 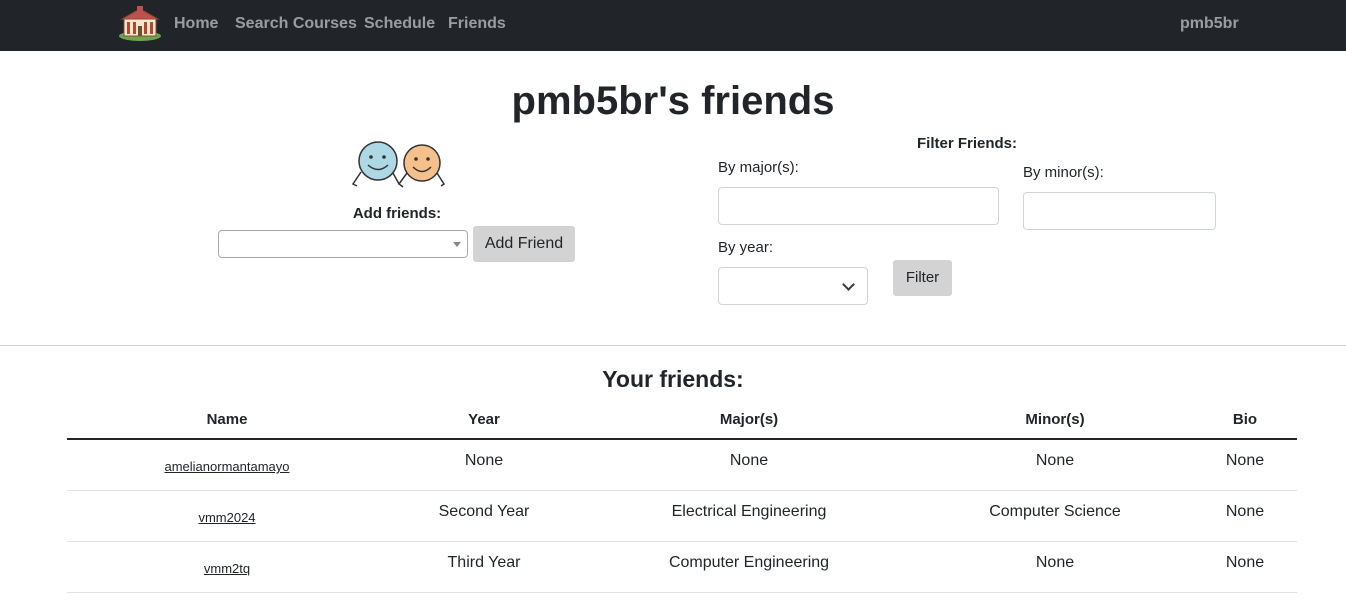 What do you see at coordinates (484, 562) in the screenshot?
I see `year-cell: Third Year` at bounding box center [484, 562].